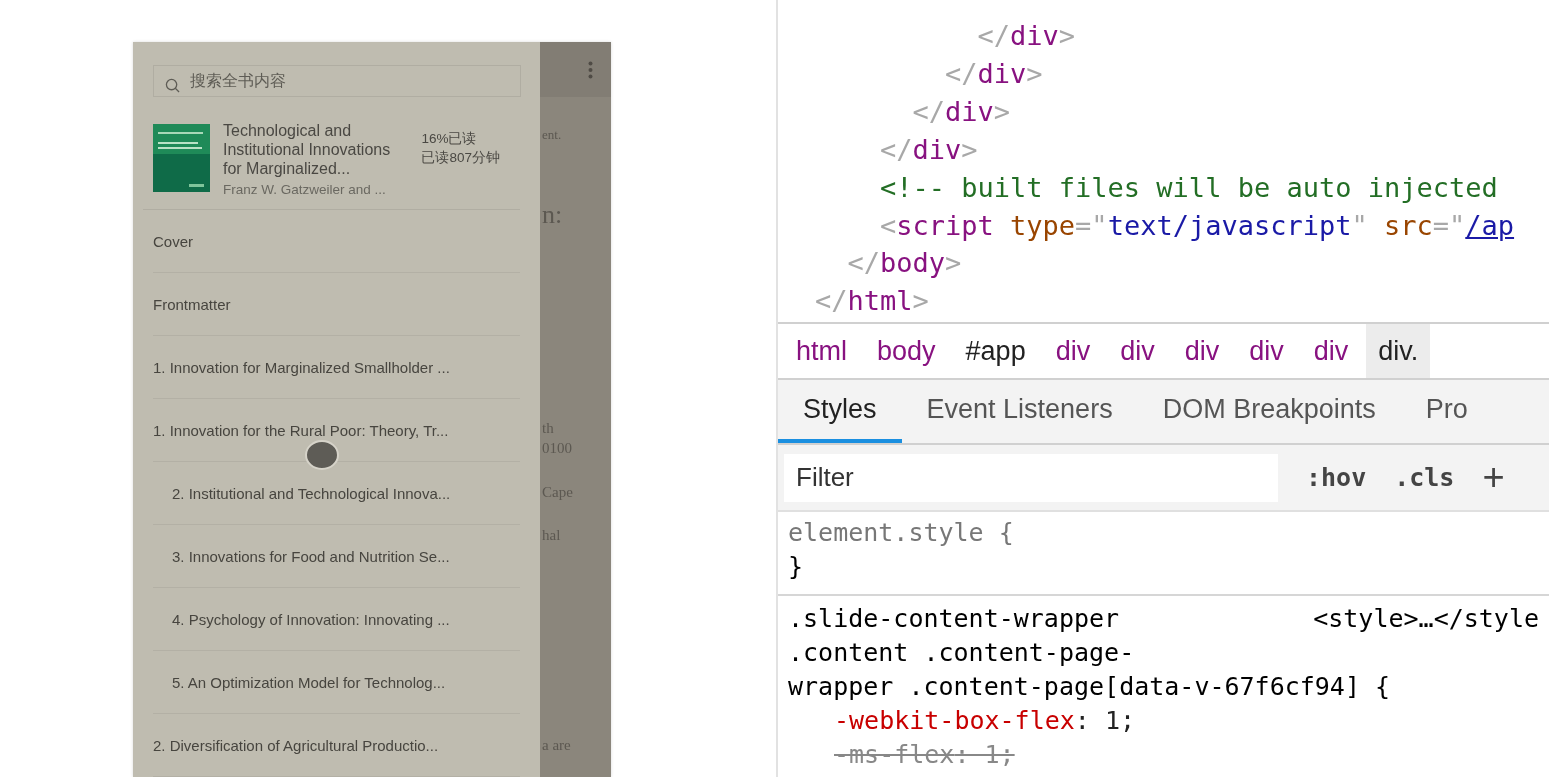 This screenshot has width=1549, height=777. Describe the element at coordinates (1446, 411) in the screenshot. I see `tab: Pro` at that location.